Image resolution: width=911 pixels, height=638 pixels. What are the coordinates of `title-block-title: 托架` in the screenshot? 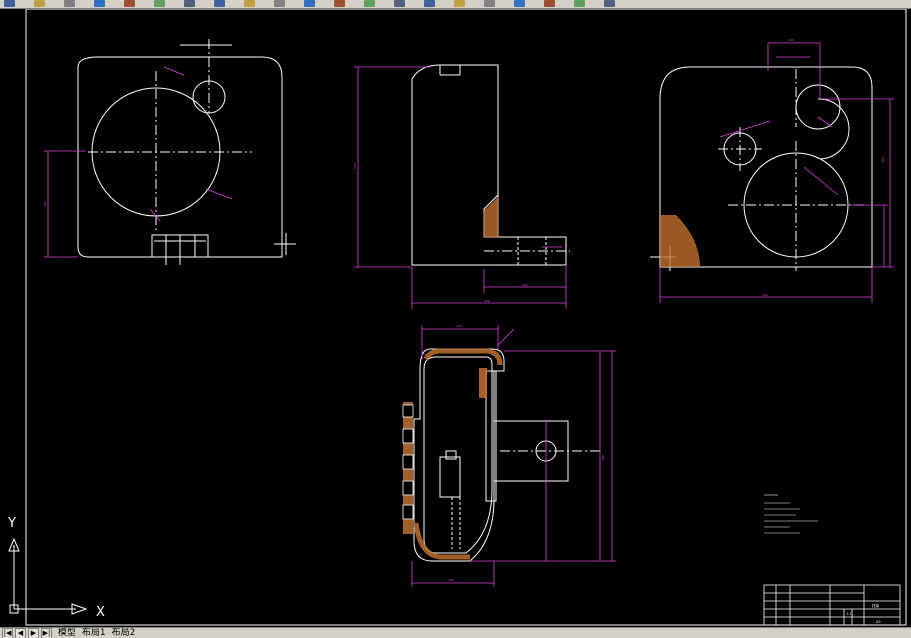 It's located at (876, 605).